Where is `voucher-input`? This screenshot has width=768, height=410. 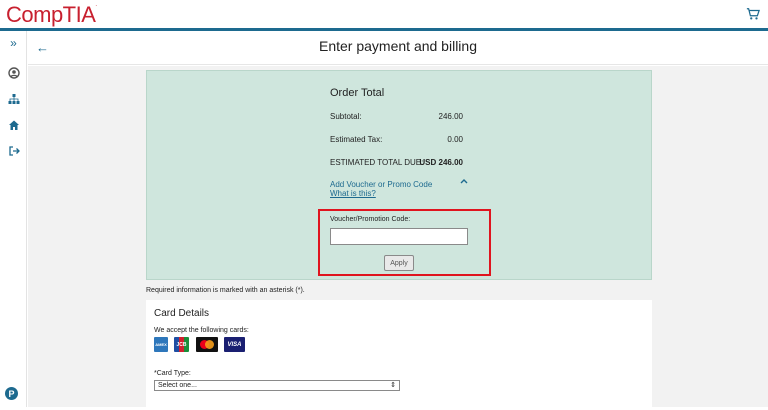 voucher-input is located at coordinates (399, 236).